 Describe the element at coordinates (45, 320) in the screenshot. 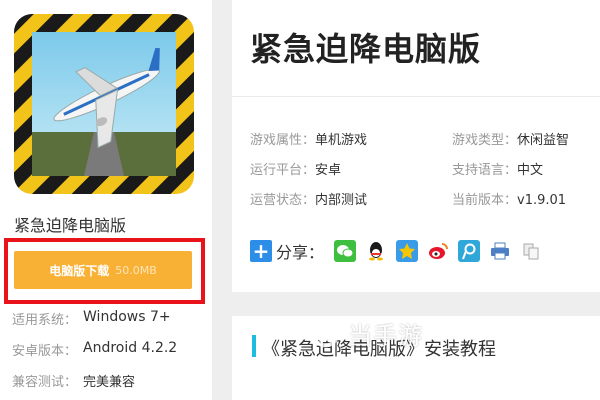

I see `spec-os-label: 适用系统：` at that location.